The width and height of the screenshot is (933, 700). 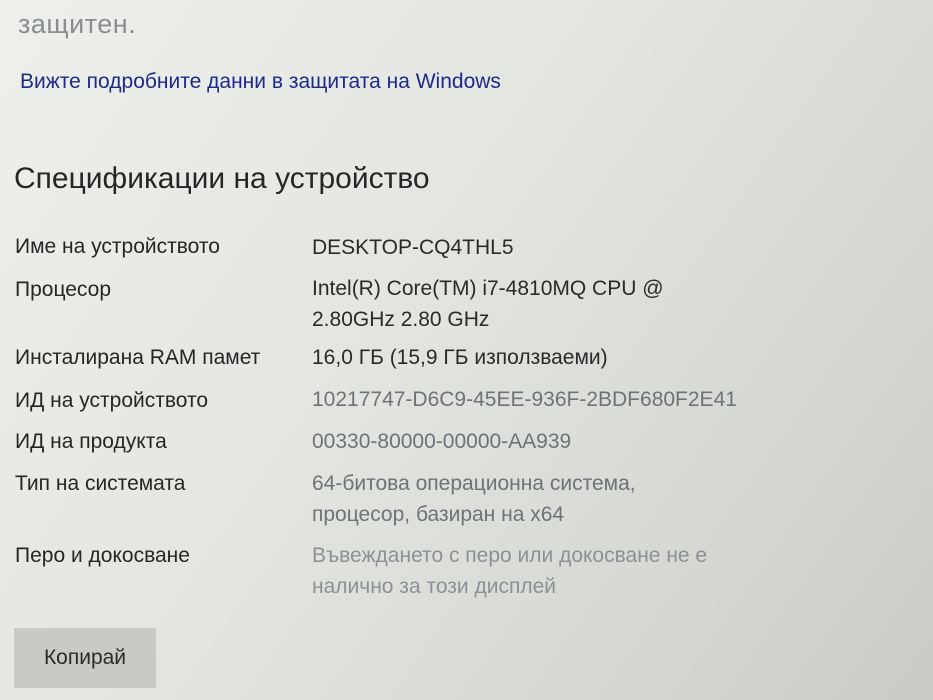 I want to click on spec-value: 00330-80000-00000-AA939, so click(x=442, y=441).